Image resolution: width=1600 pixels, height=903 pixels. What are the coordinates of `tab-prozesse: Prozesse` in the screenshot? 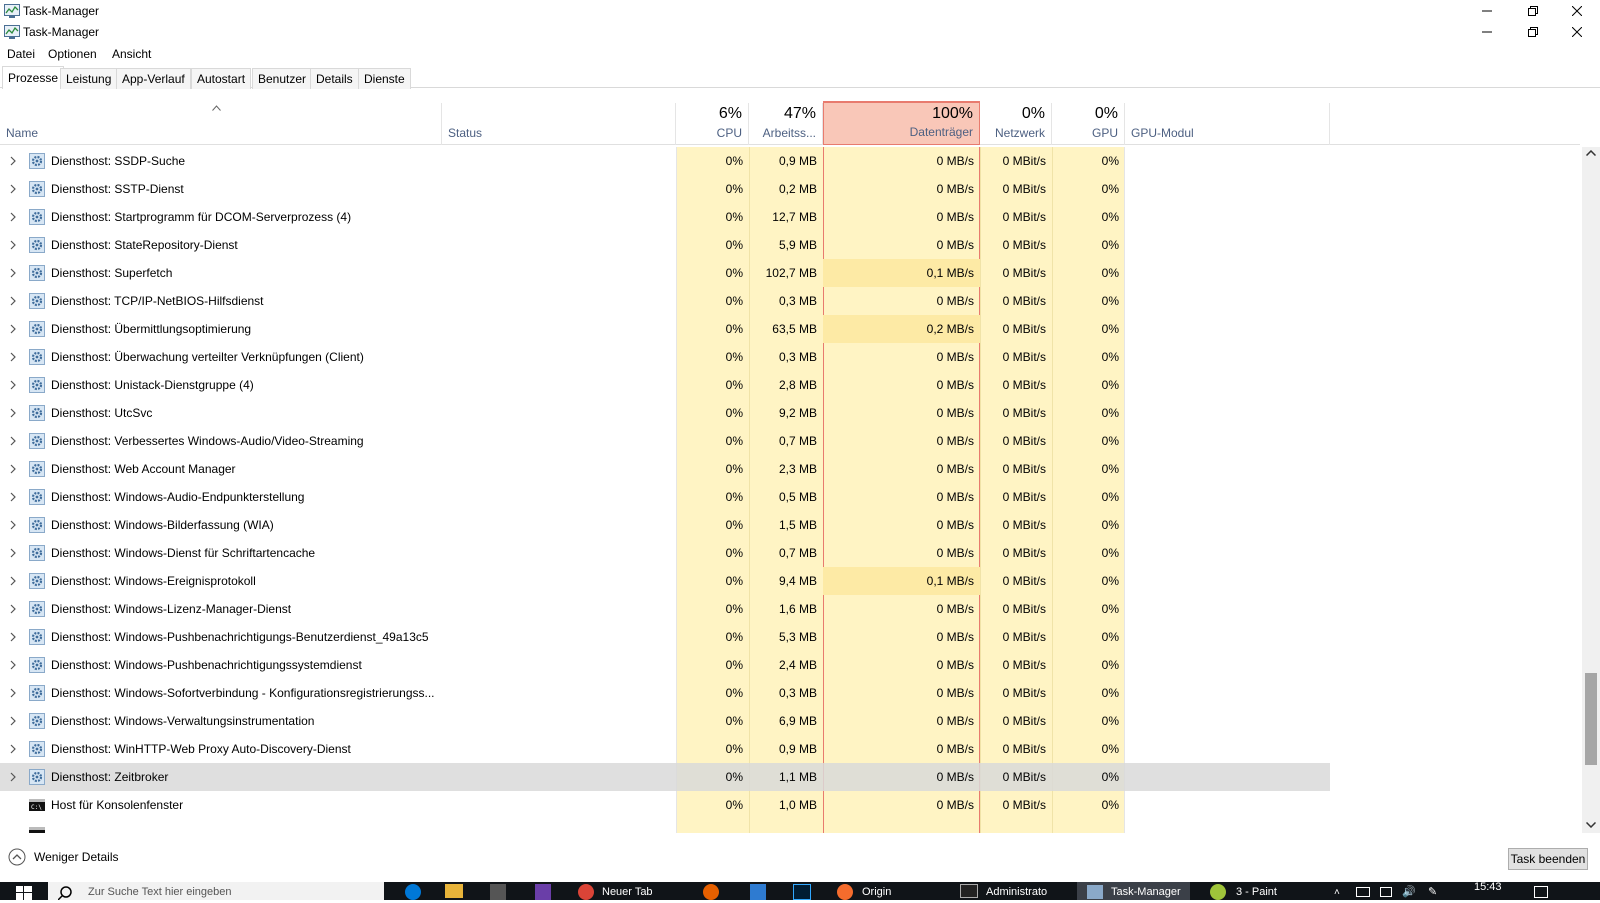 It's located at (33, 77).